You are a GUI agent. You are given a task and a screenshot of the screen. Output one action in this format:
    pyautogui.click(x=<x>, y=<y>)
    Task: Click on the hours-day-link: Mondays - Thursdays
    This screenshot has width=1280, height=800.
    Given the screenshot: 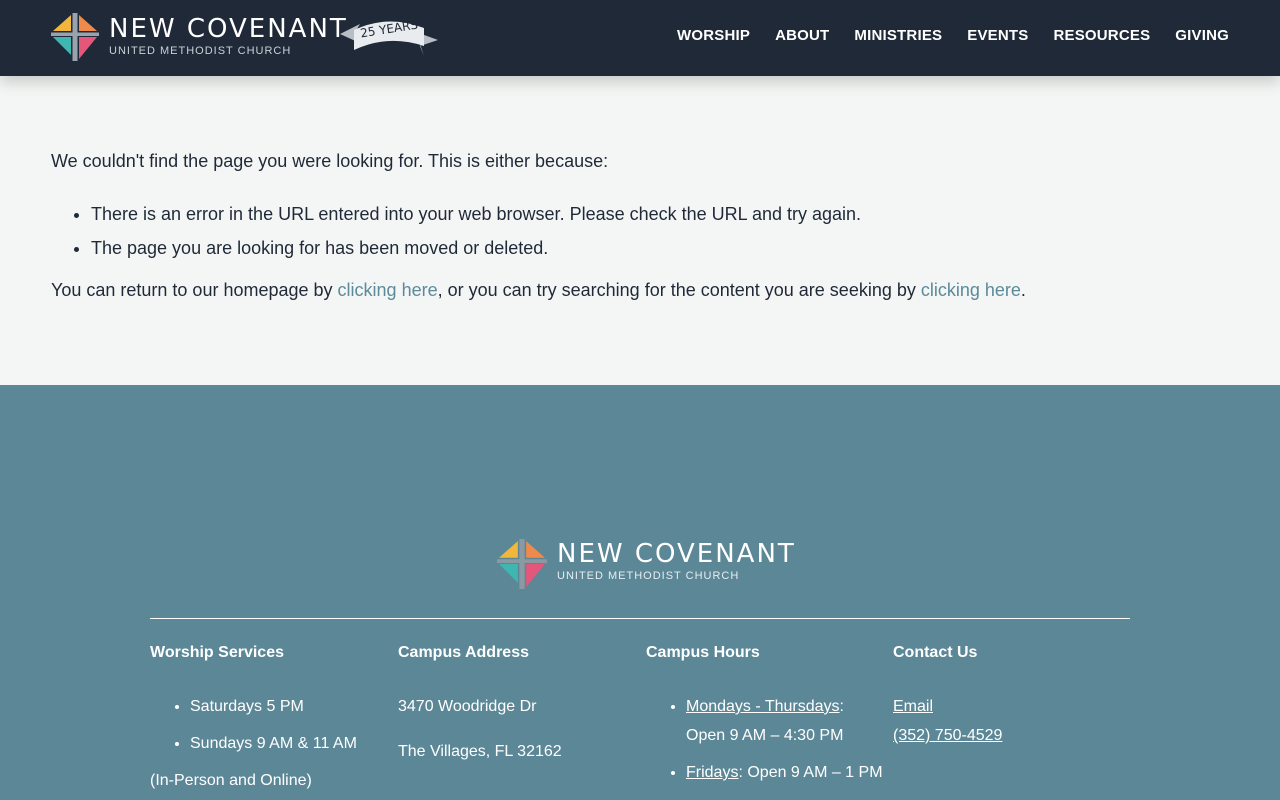 What is the action you would take?
    pyautogui.click(x=763, y=706)
    